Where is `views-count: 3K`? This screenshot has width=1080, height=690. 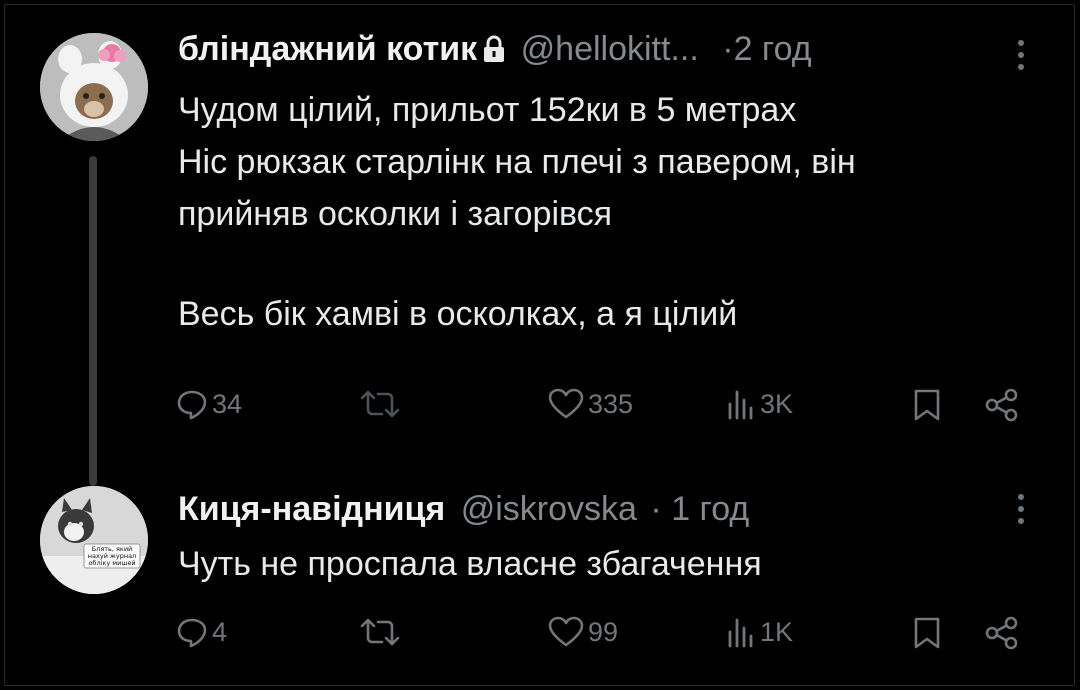
views-count: 3K is located at coordinates (777, 403).